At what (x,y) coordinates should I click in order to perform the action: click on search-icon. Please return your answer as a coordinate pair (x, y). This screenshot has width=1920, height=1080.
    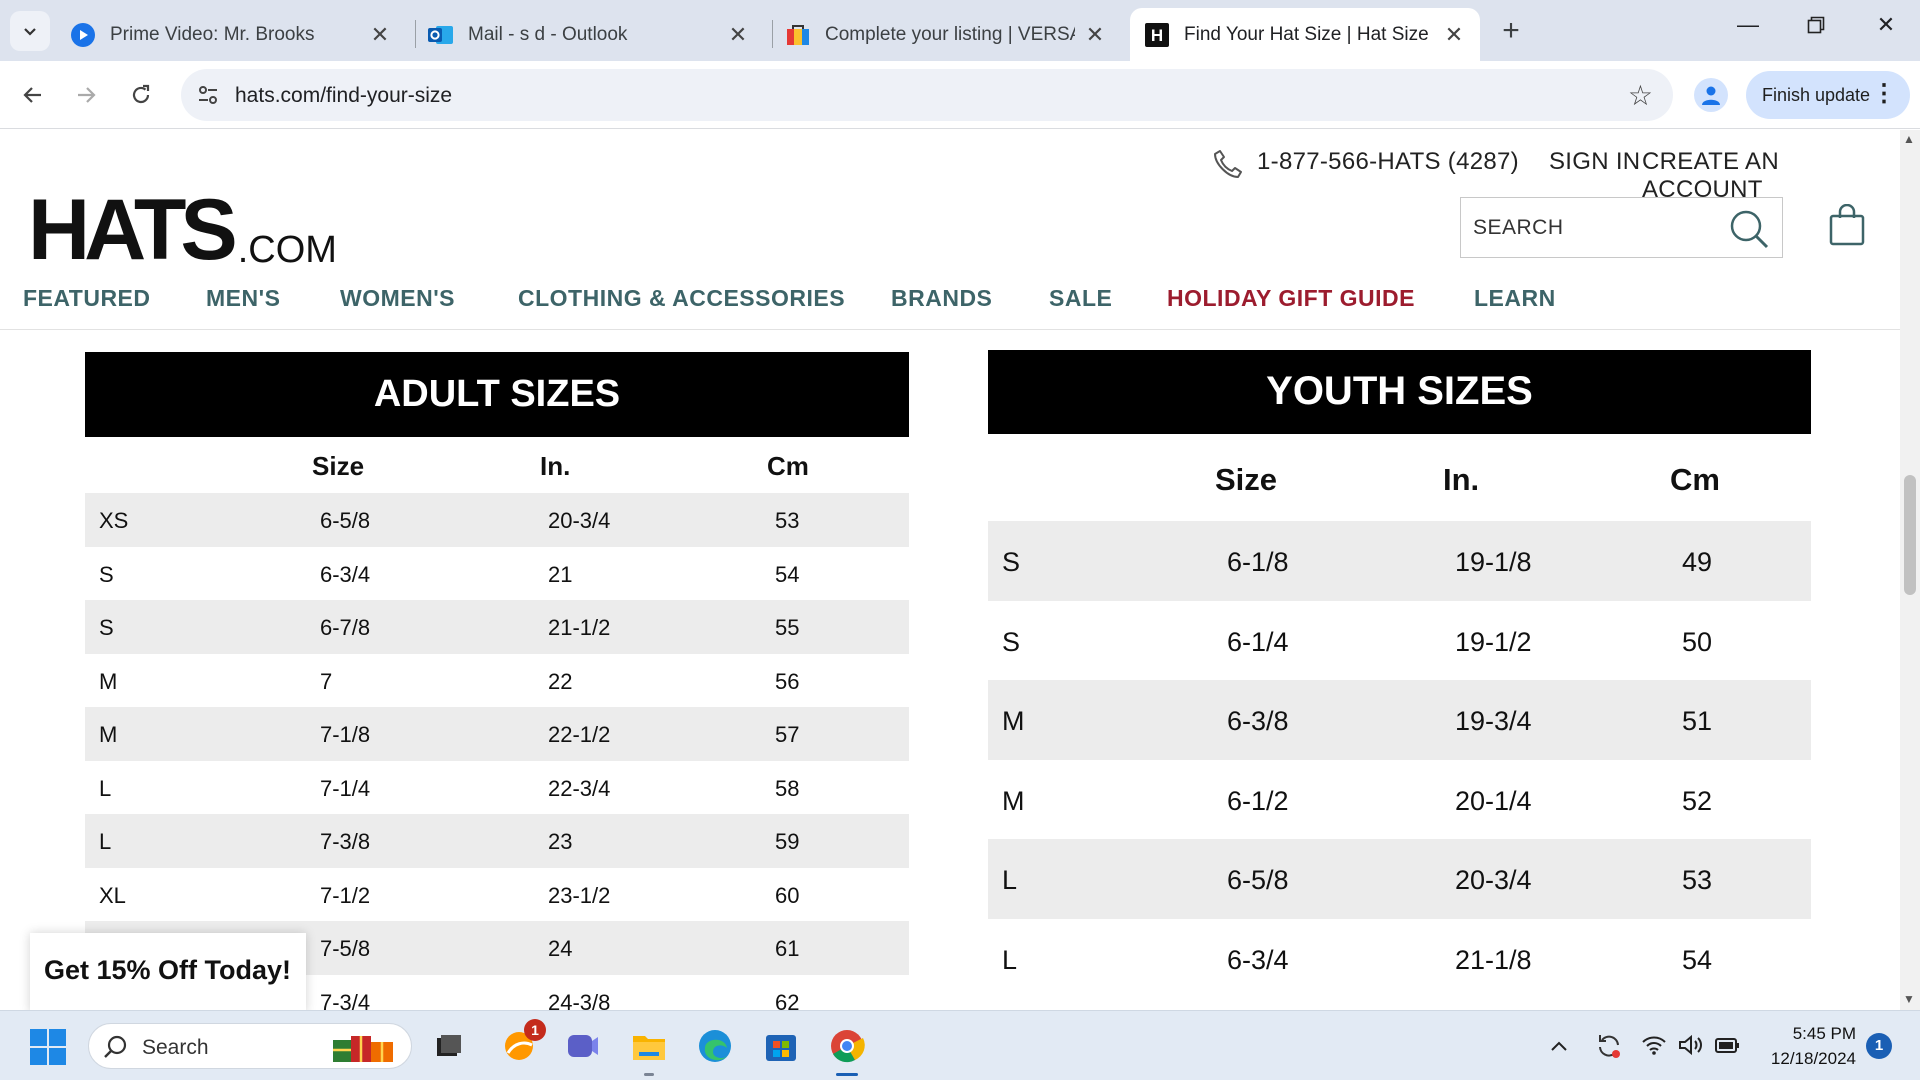
    Looking at the image, I should click on (1749, 231).